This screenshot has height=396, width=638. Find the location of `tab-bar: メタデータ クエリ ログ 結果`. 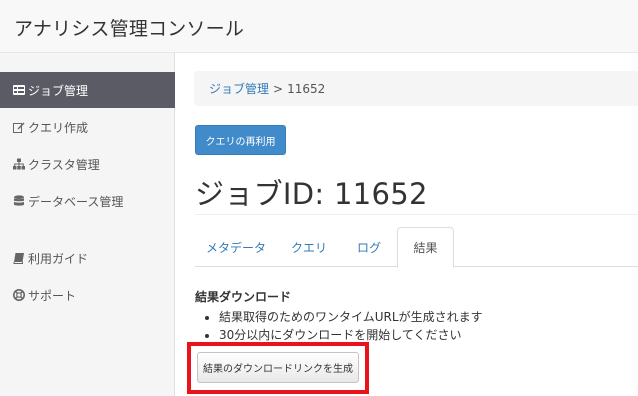

tab-bar: メタデータ クエリ ログ 結果 is located at coordinates (416, 247).